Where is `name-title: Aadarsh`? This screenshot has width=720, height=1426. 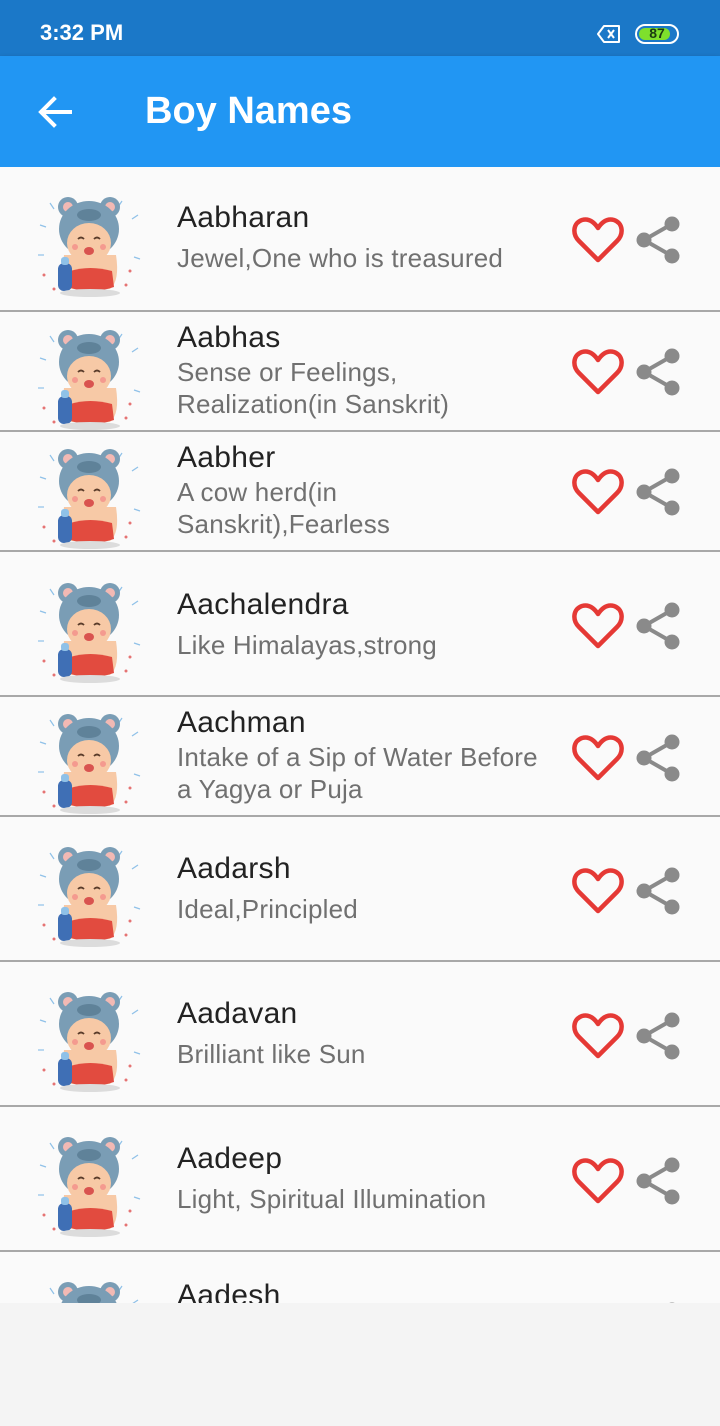 name-title: Aadarsh is located at coordinates (234, 868).